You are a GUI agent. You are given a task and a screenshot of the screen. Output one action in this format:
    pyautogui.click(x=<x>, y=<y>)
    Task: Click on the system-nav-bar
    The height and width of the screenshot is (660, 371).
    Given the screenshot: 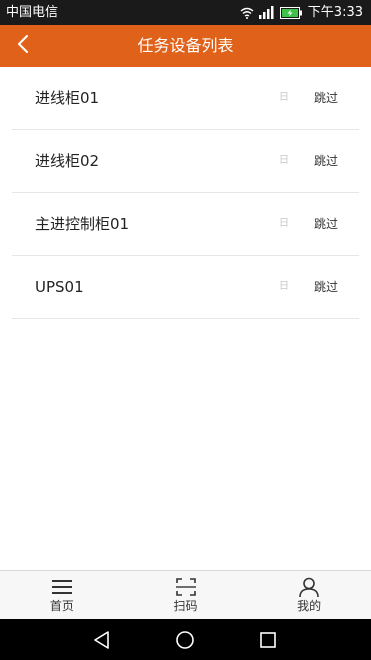 What is the action you would take?
    pyautogui.click(x=185, y=639)
    